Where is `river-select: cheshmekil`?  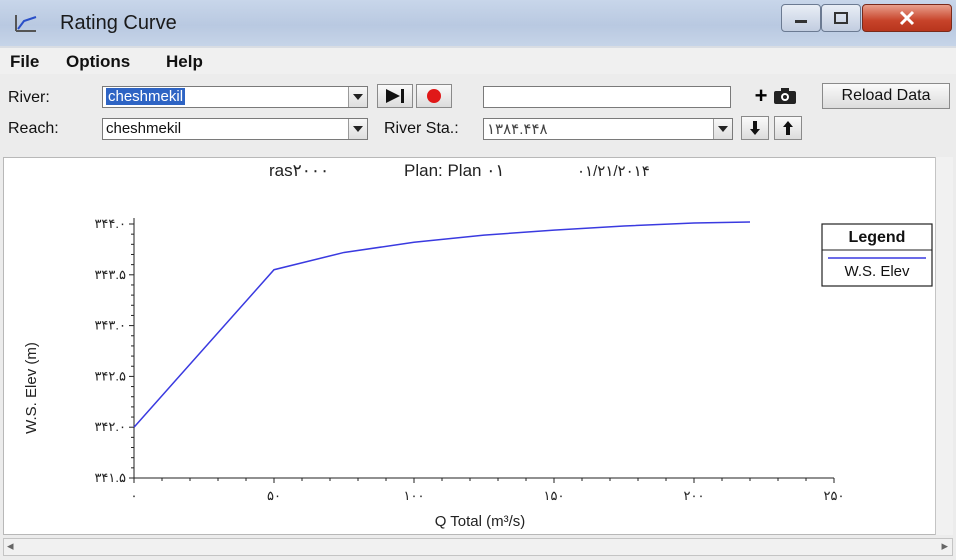
river-select: cheshmekil is located at coordinates (235, 97).